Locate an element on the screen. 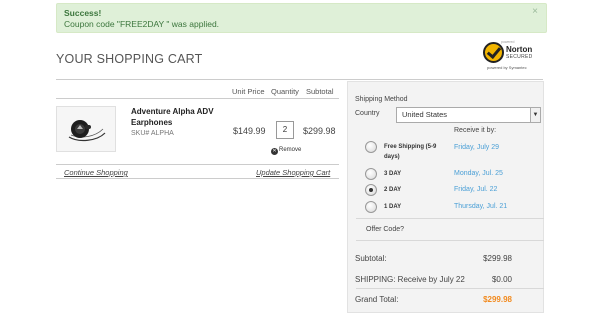 This screenshot has height=315, width=600. shipping-option-date: Monday, Jul. 25 is located at coordinates (478, 173).